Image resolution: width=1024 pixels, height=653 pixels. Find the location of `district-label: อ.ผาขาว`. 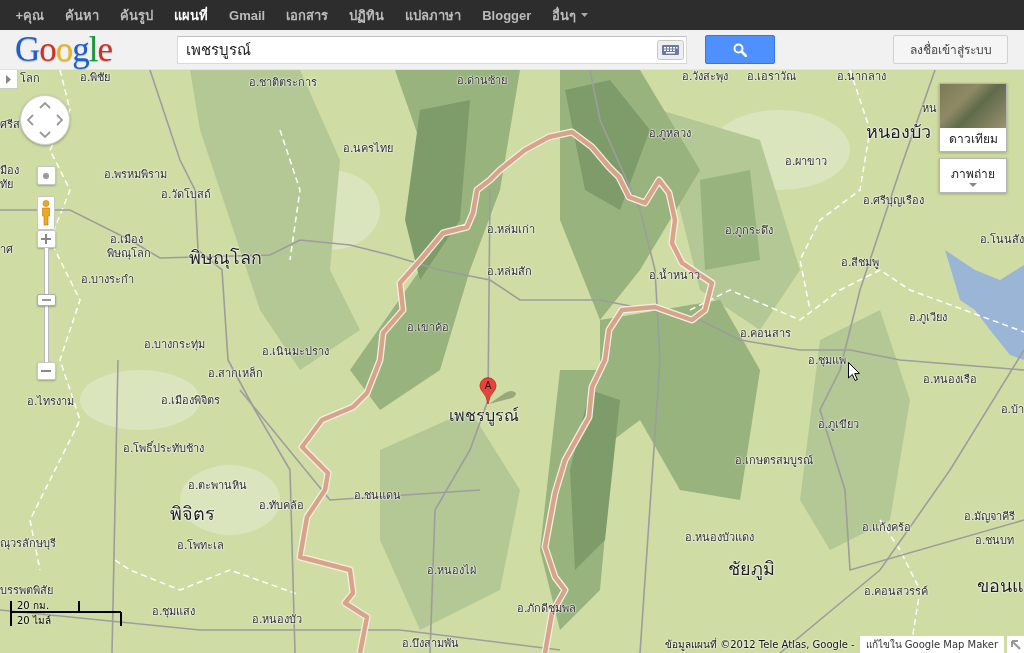

district-label: อ.ผาขาว is located at coordinates (806, 162).